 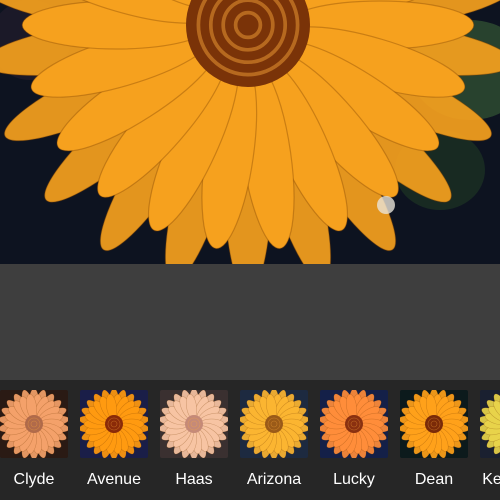 I want to click on filter-label: Haas, so click(x=194, y=479).